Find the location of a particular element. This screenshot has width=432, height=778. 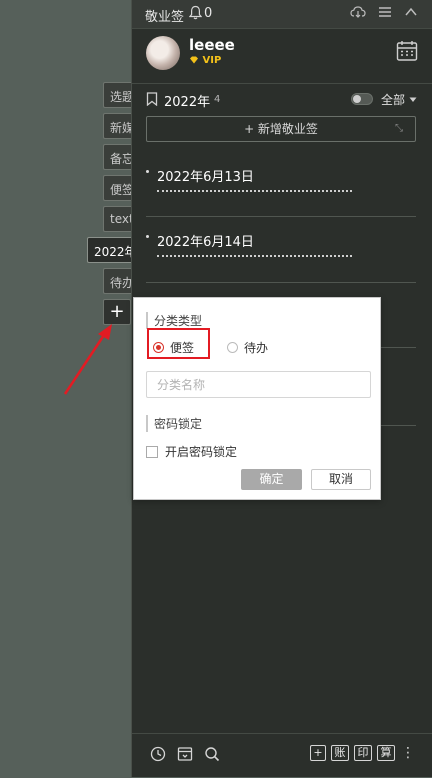

add-note-small-button: + is located at coordinates (318, 753).